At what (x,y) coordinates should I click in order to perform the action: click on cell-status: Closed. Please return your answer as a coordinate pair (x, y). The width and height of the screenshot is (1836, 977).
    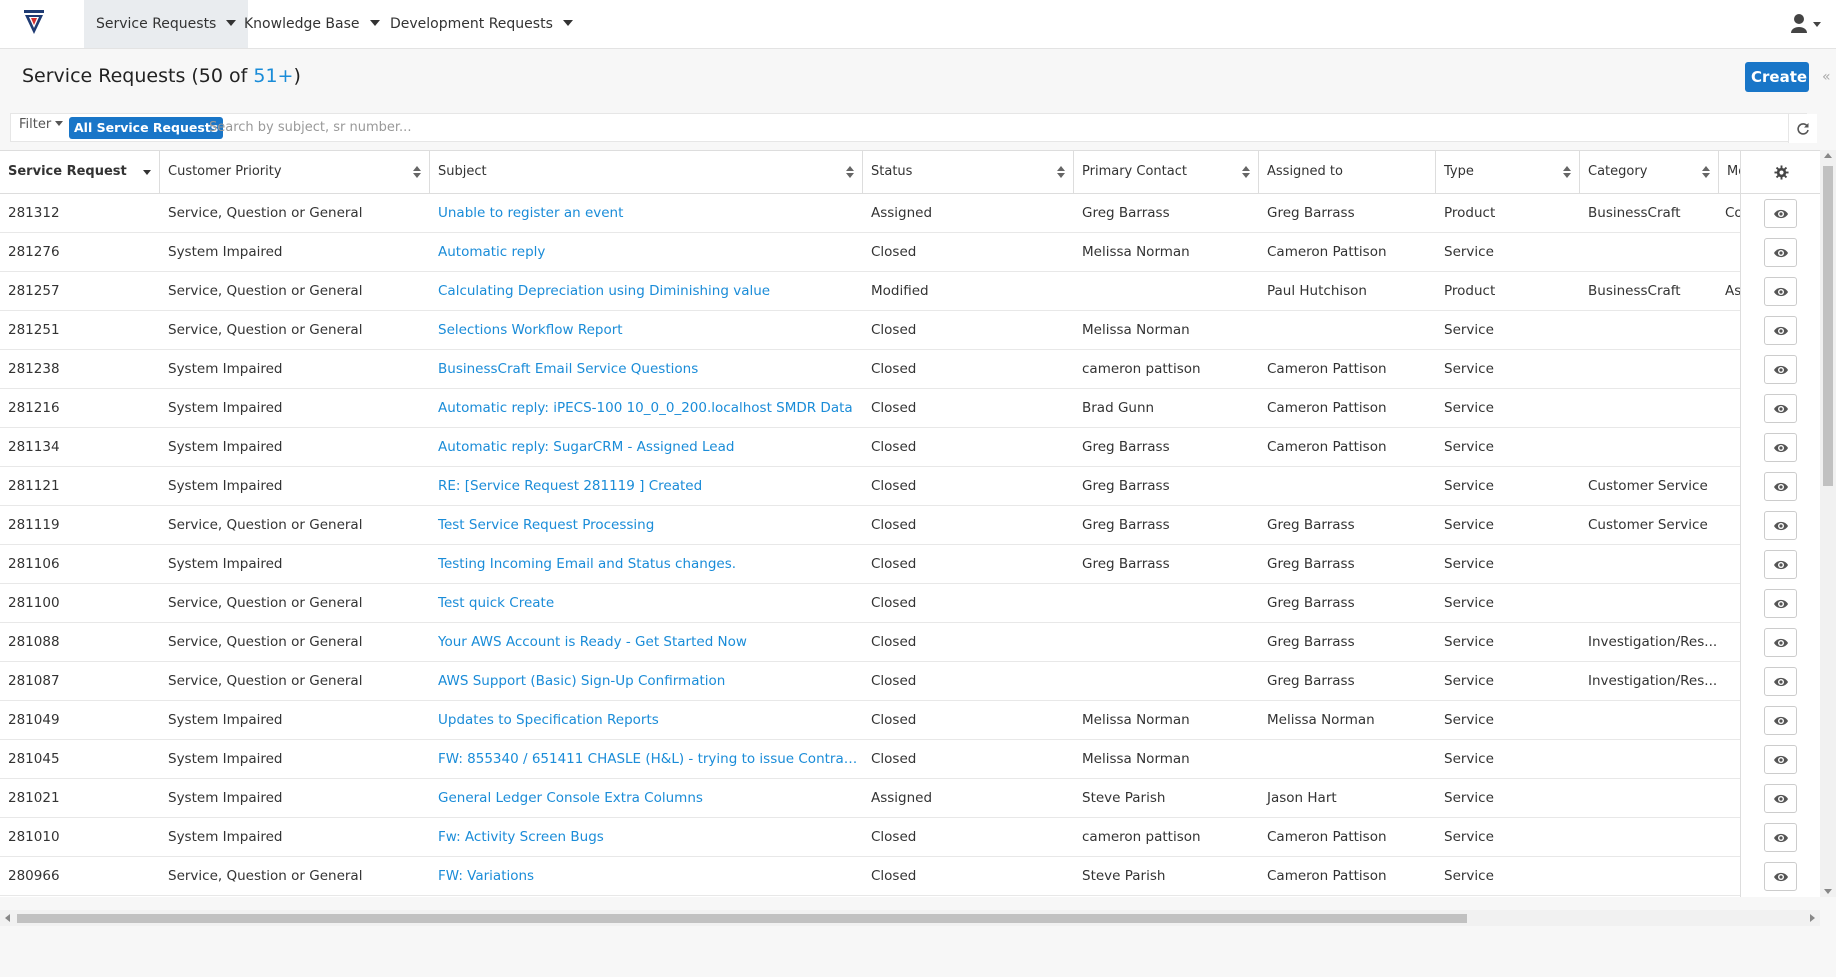
    Looking at the image, I should click on (894, 564).